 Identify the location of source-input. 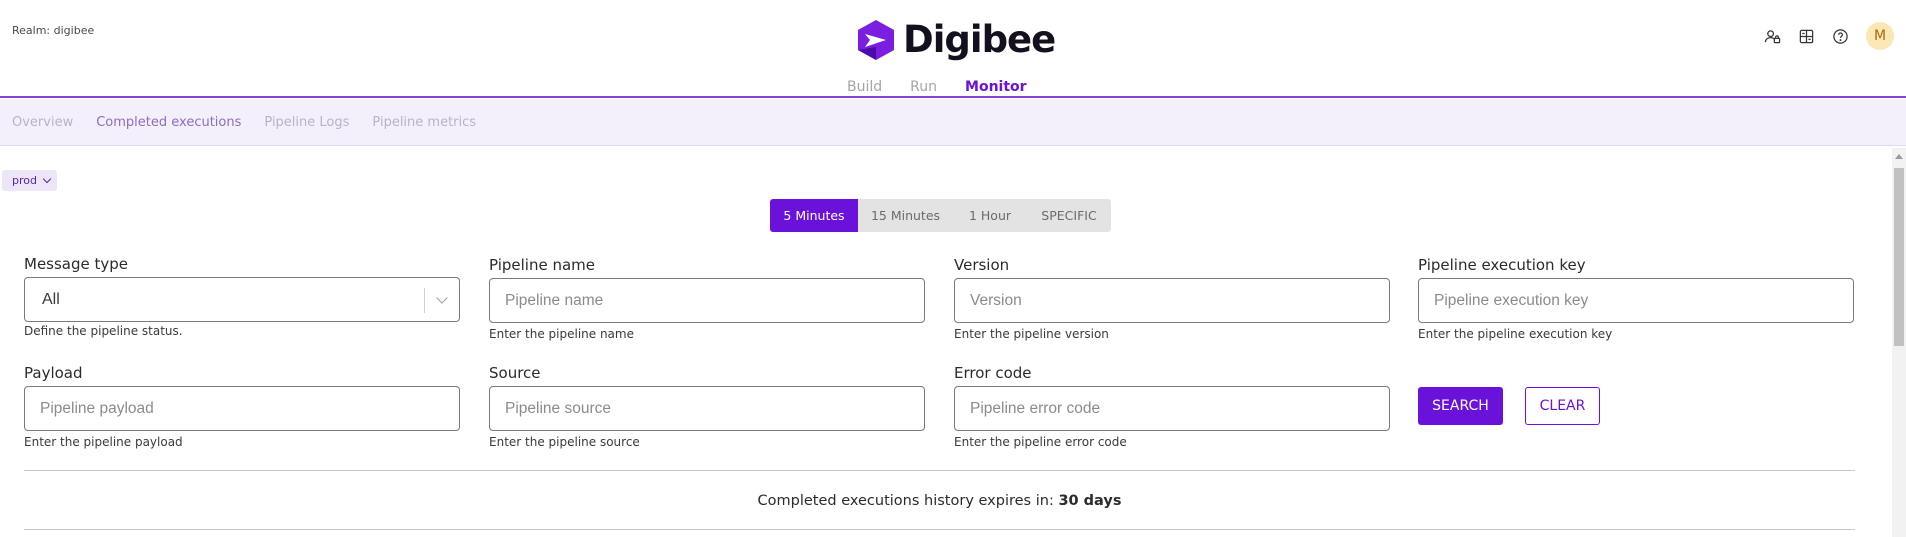
(707, 408).